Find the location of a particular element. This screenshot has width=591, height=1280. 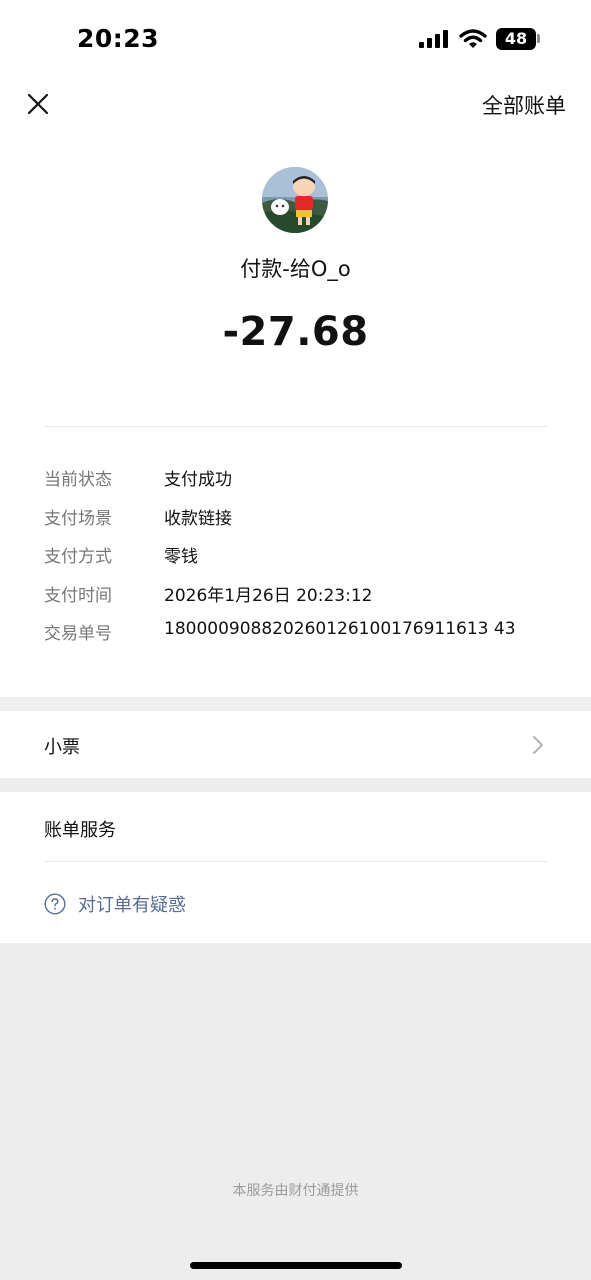

transaction-id: 180000908820260126100176911613 43 is located at coordinates (340, 629).